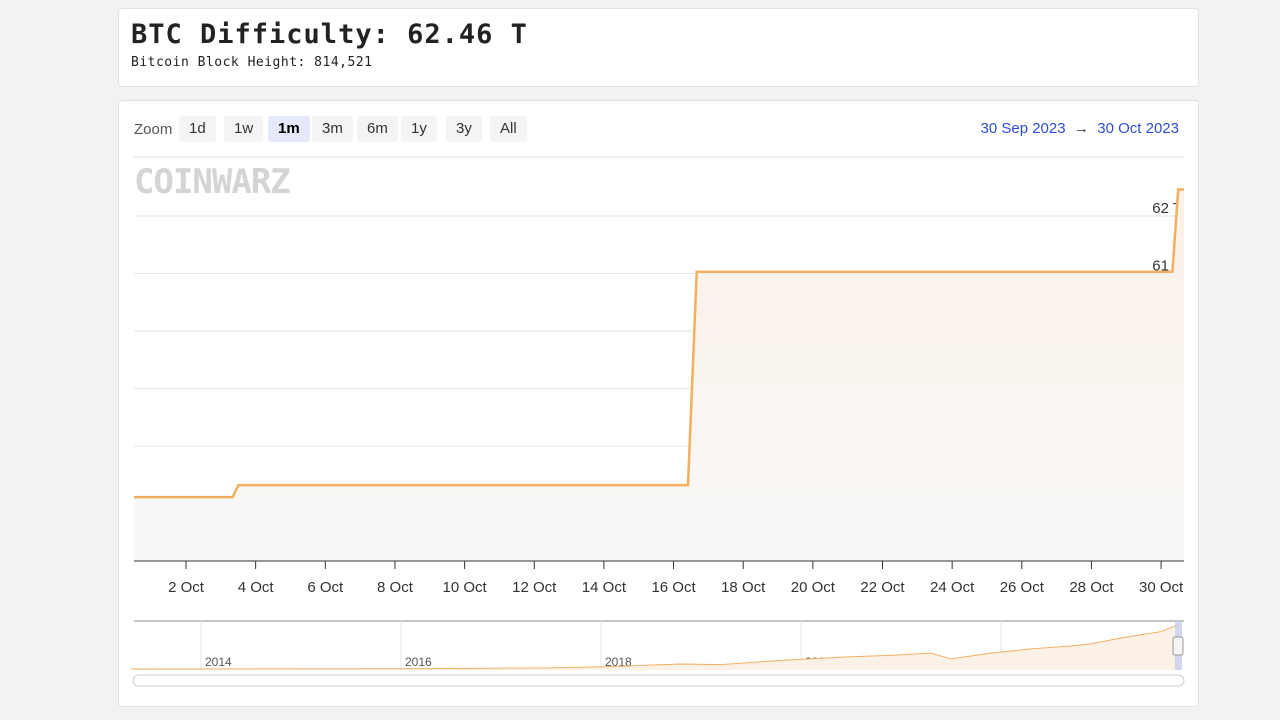 This screenshot has height=720, width=1280. I want to click on navigator-year-label: 2014, so click(218, 662).